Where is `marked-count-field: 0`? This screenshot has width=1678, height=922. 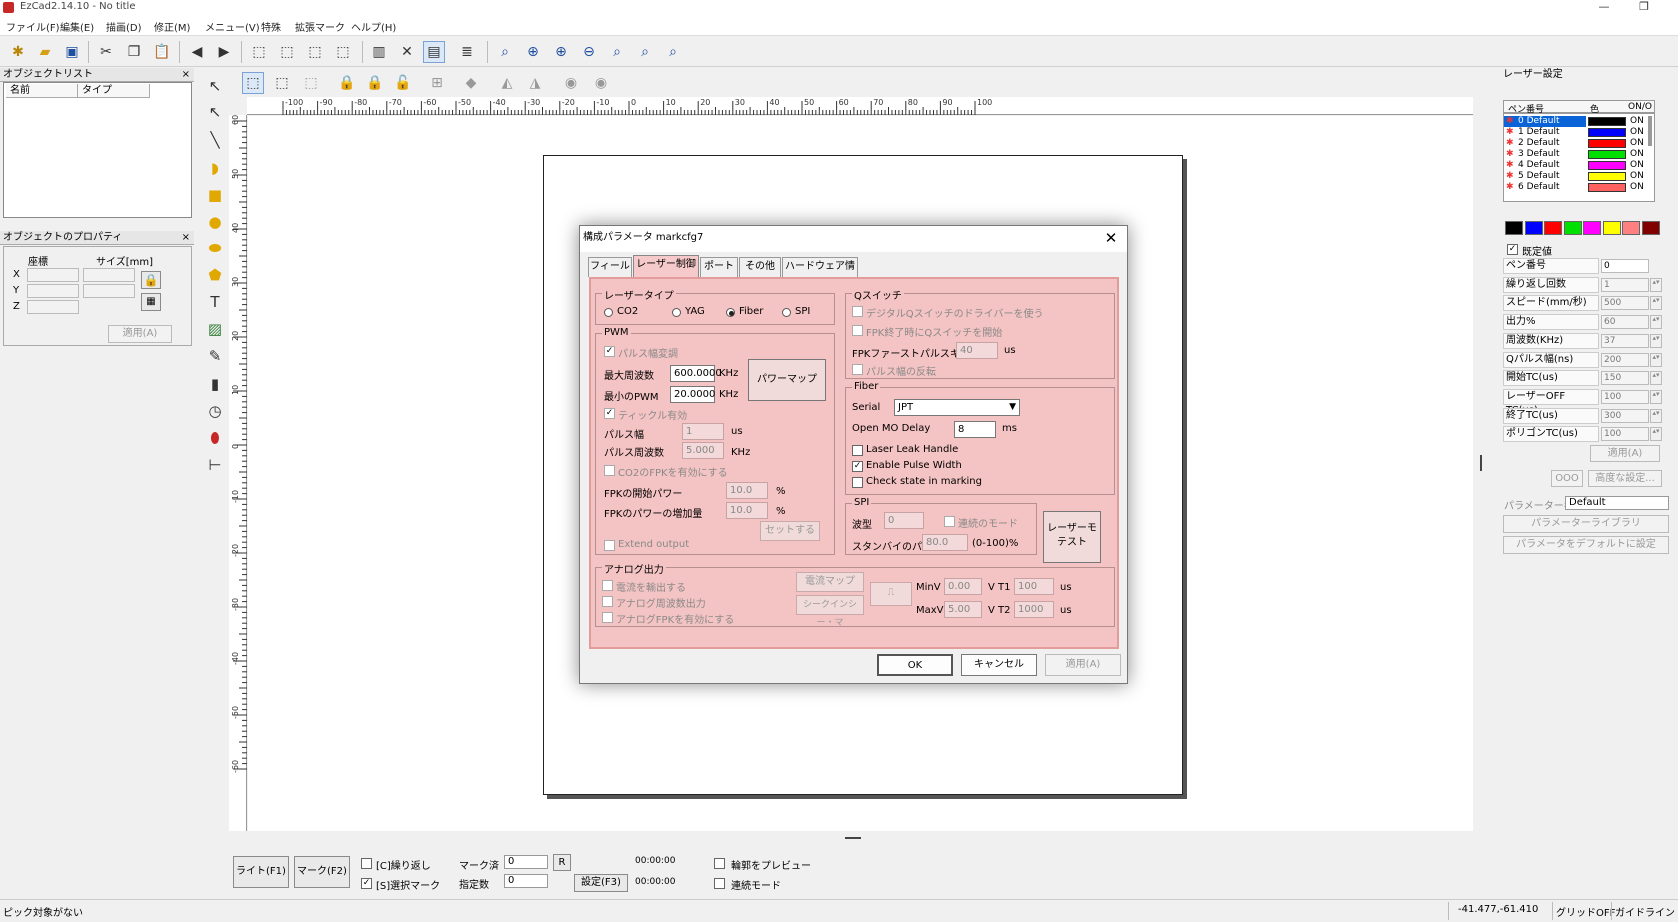 marked-count-field: 0 is located at coordinates (526, 862).